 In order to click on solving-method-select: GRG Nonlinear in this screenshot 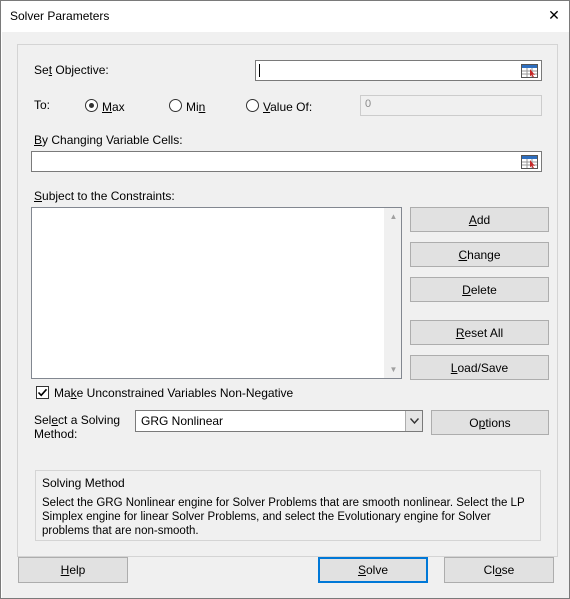, I will do `click(279, 421)`.